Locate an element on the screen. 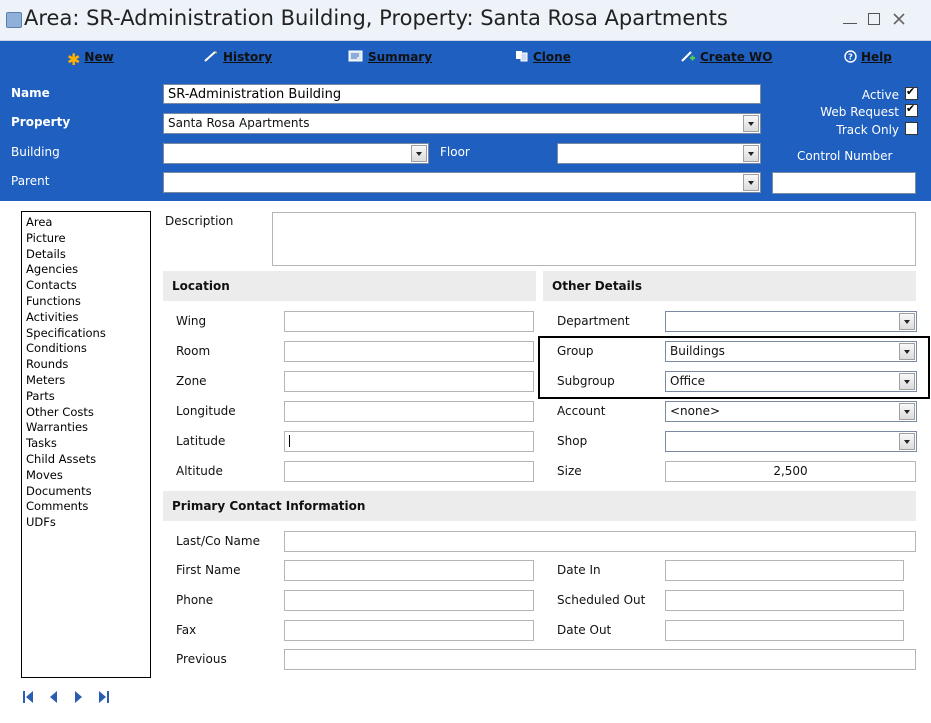 The height and width of the screenshot is (723, 931). nav-item: Documents is located at coordinates (86, 492).